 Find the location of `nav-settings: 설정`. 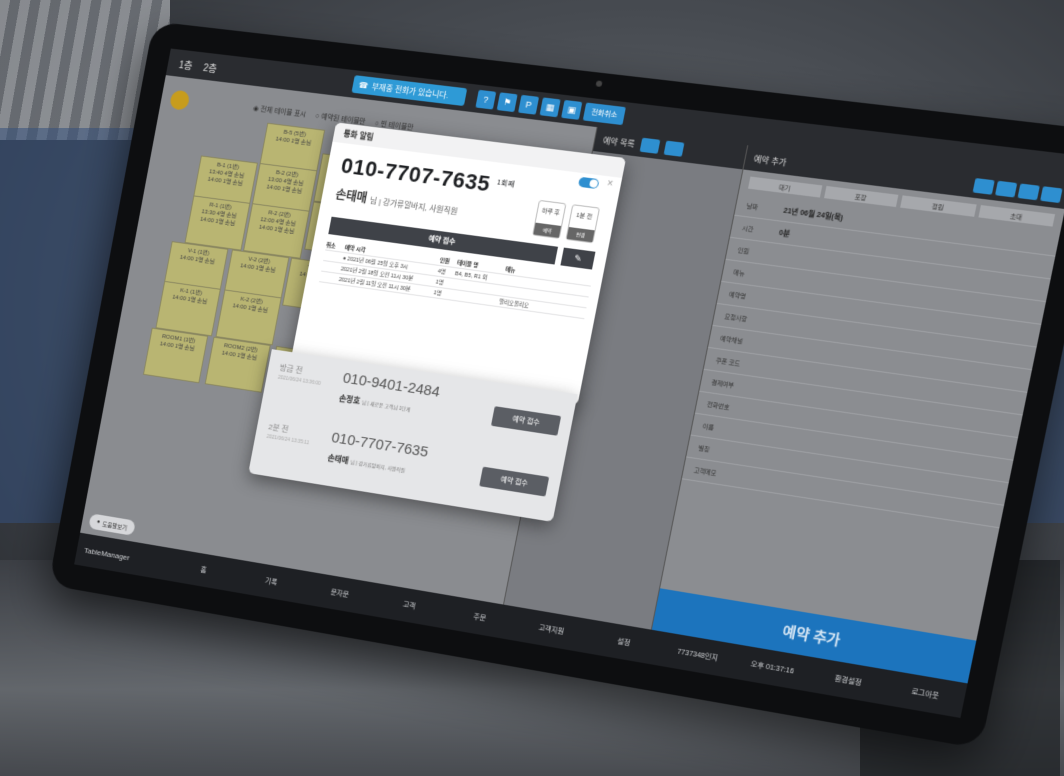

nav-settings: 설정 is located at coordinates (623, 642).